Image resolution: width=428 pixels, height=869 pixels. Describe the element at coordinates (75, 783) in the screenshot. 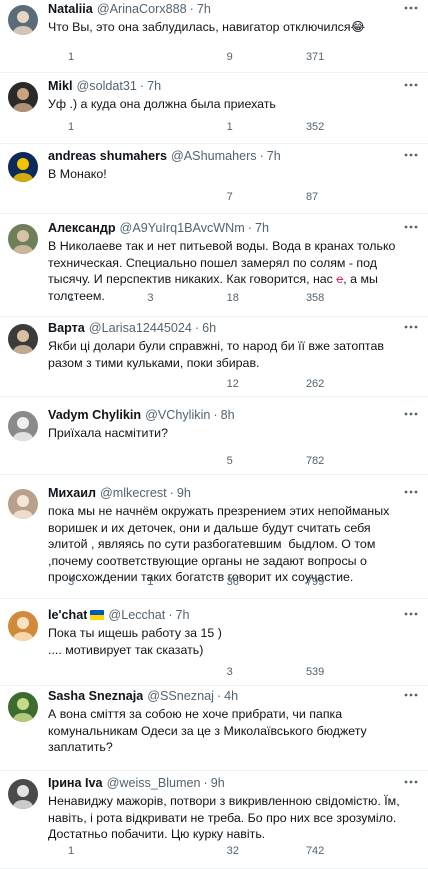

I see `author-name: Ірина Iva` at that location.